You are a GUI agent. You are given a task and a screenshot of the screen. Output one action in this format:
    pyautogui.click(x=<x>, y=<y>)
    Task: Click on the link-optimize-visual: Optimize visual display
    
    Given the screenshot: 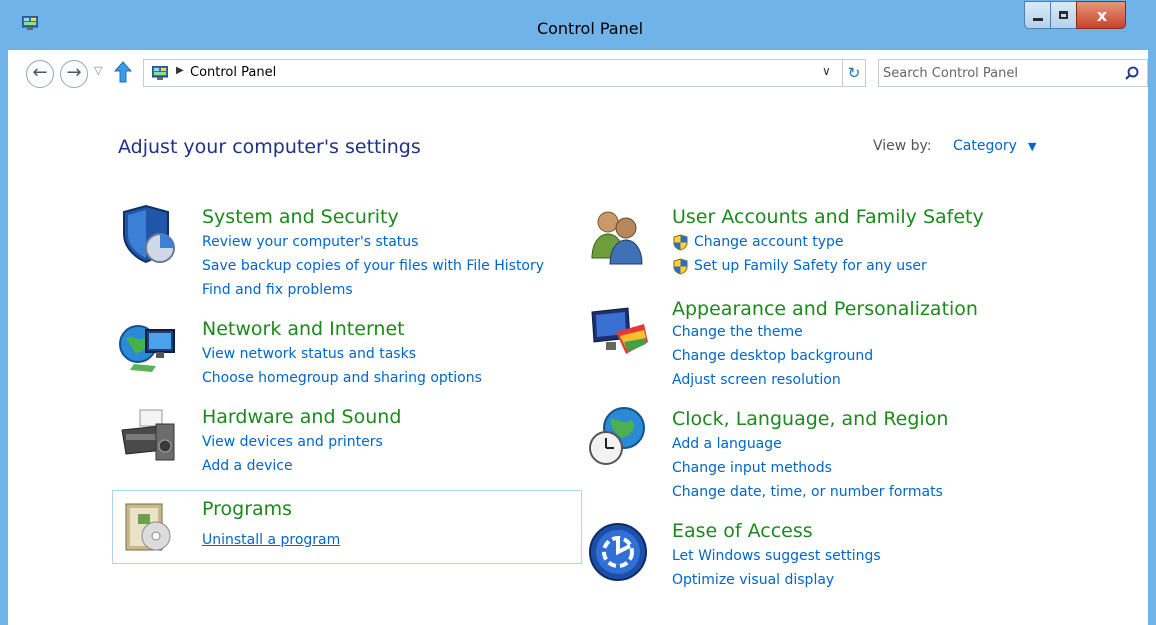 What is the action you would take?
    pyautogui.click(x=753, y=580)
    